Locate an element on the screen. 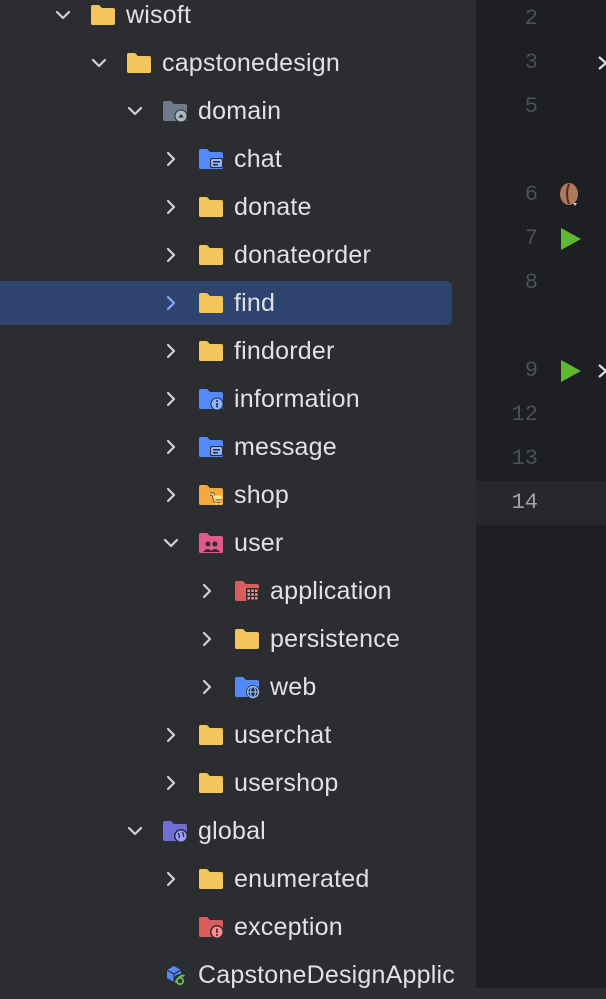 This screenshot has height=999, width=606. line-number: 8 is located at coordinates (531, 282).